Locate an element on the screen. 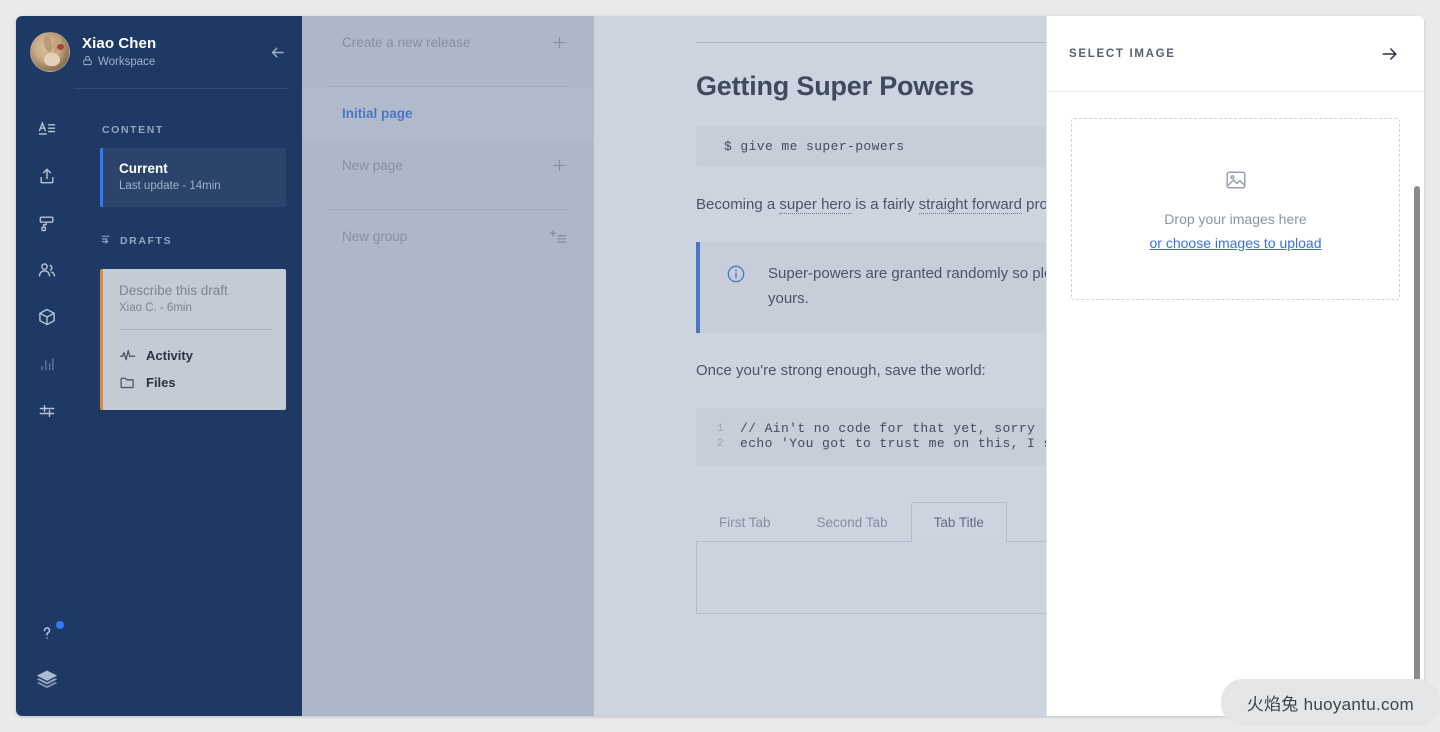 This screenshot has height=732, width=1440. rail-item-layers is located at coordinates (47, 682).